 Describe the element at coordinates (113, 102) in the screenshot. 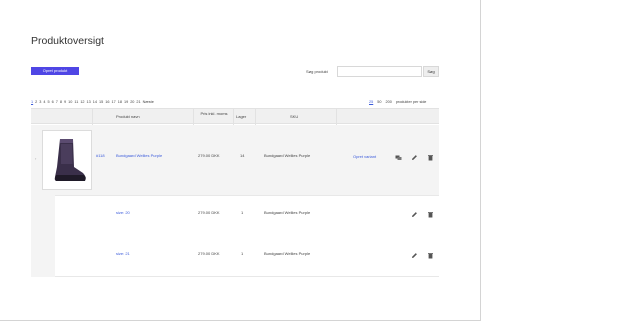

I see `page-link-17: 17` at that location.